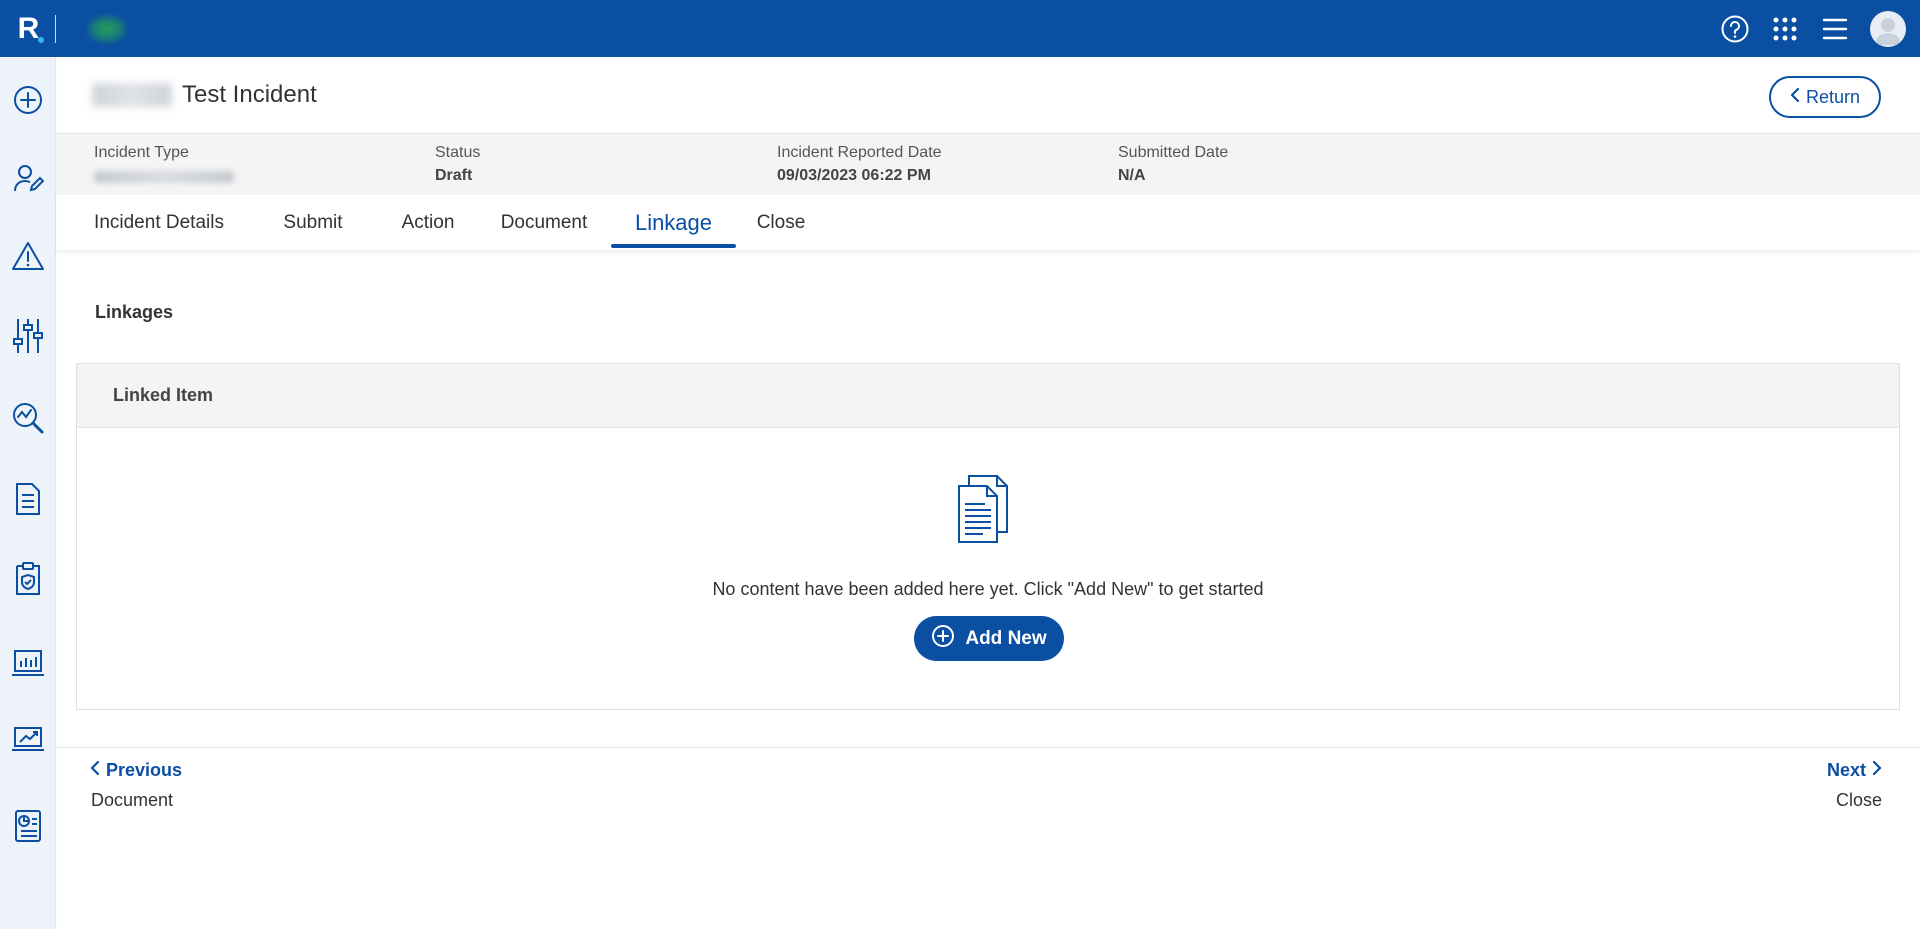 This screenshot has width=1920, height=929. What do you see at coordinates (960, 28) in the screenshot?
I see `top-bar: R` at bounding box center [960, 28].